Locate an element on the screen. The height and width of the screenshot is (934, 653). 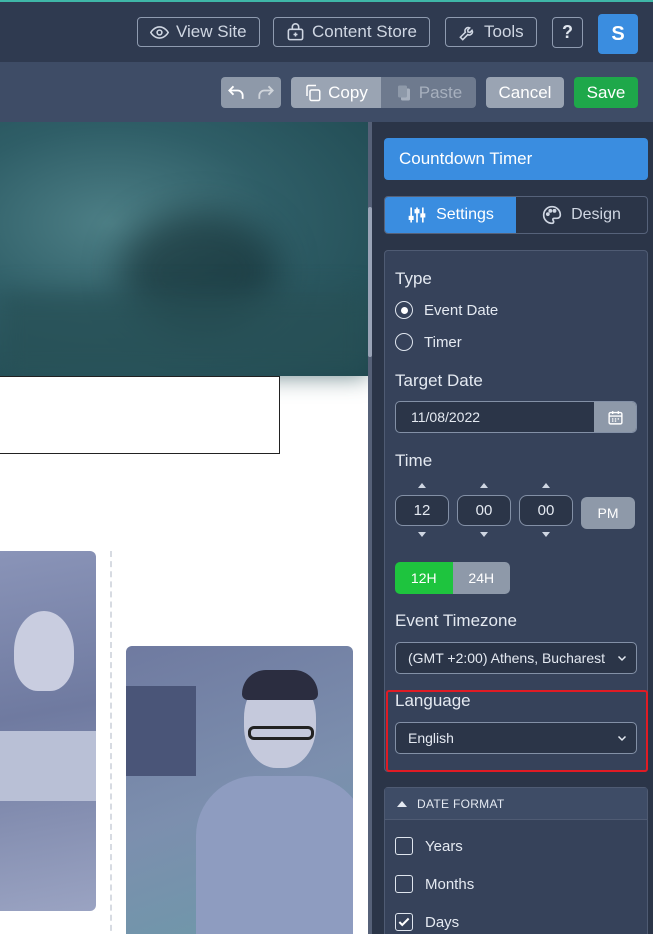
copy-button: Copy is located at coordinates (336, 92).